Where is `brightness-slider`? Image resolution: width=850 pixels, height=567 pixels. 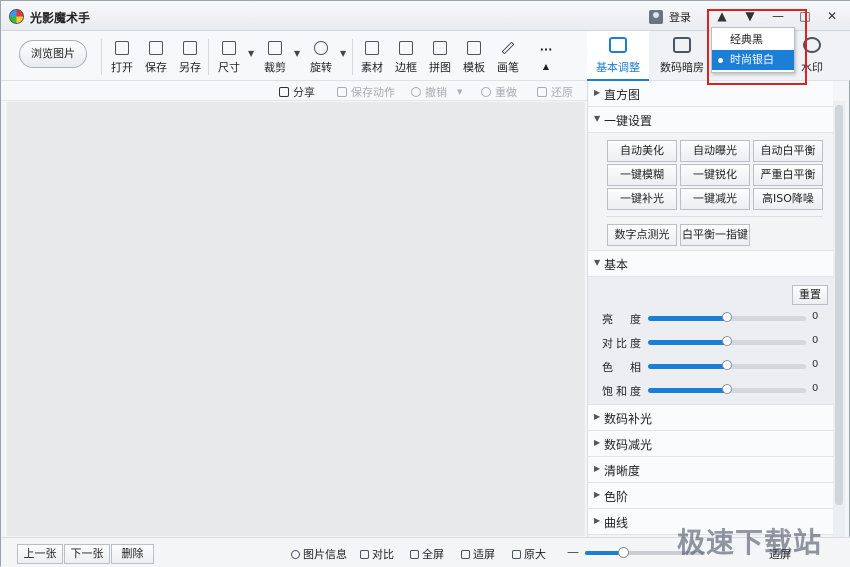
brightness-slider is located at coordinates (727, 317).